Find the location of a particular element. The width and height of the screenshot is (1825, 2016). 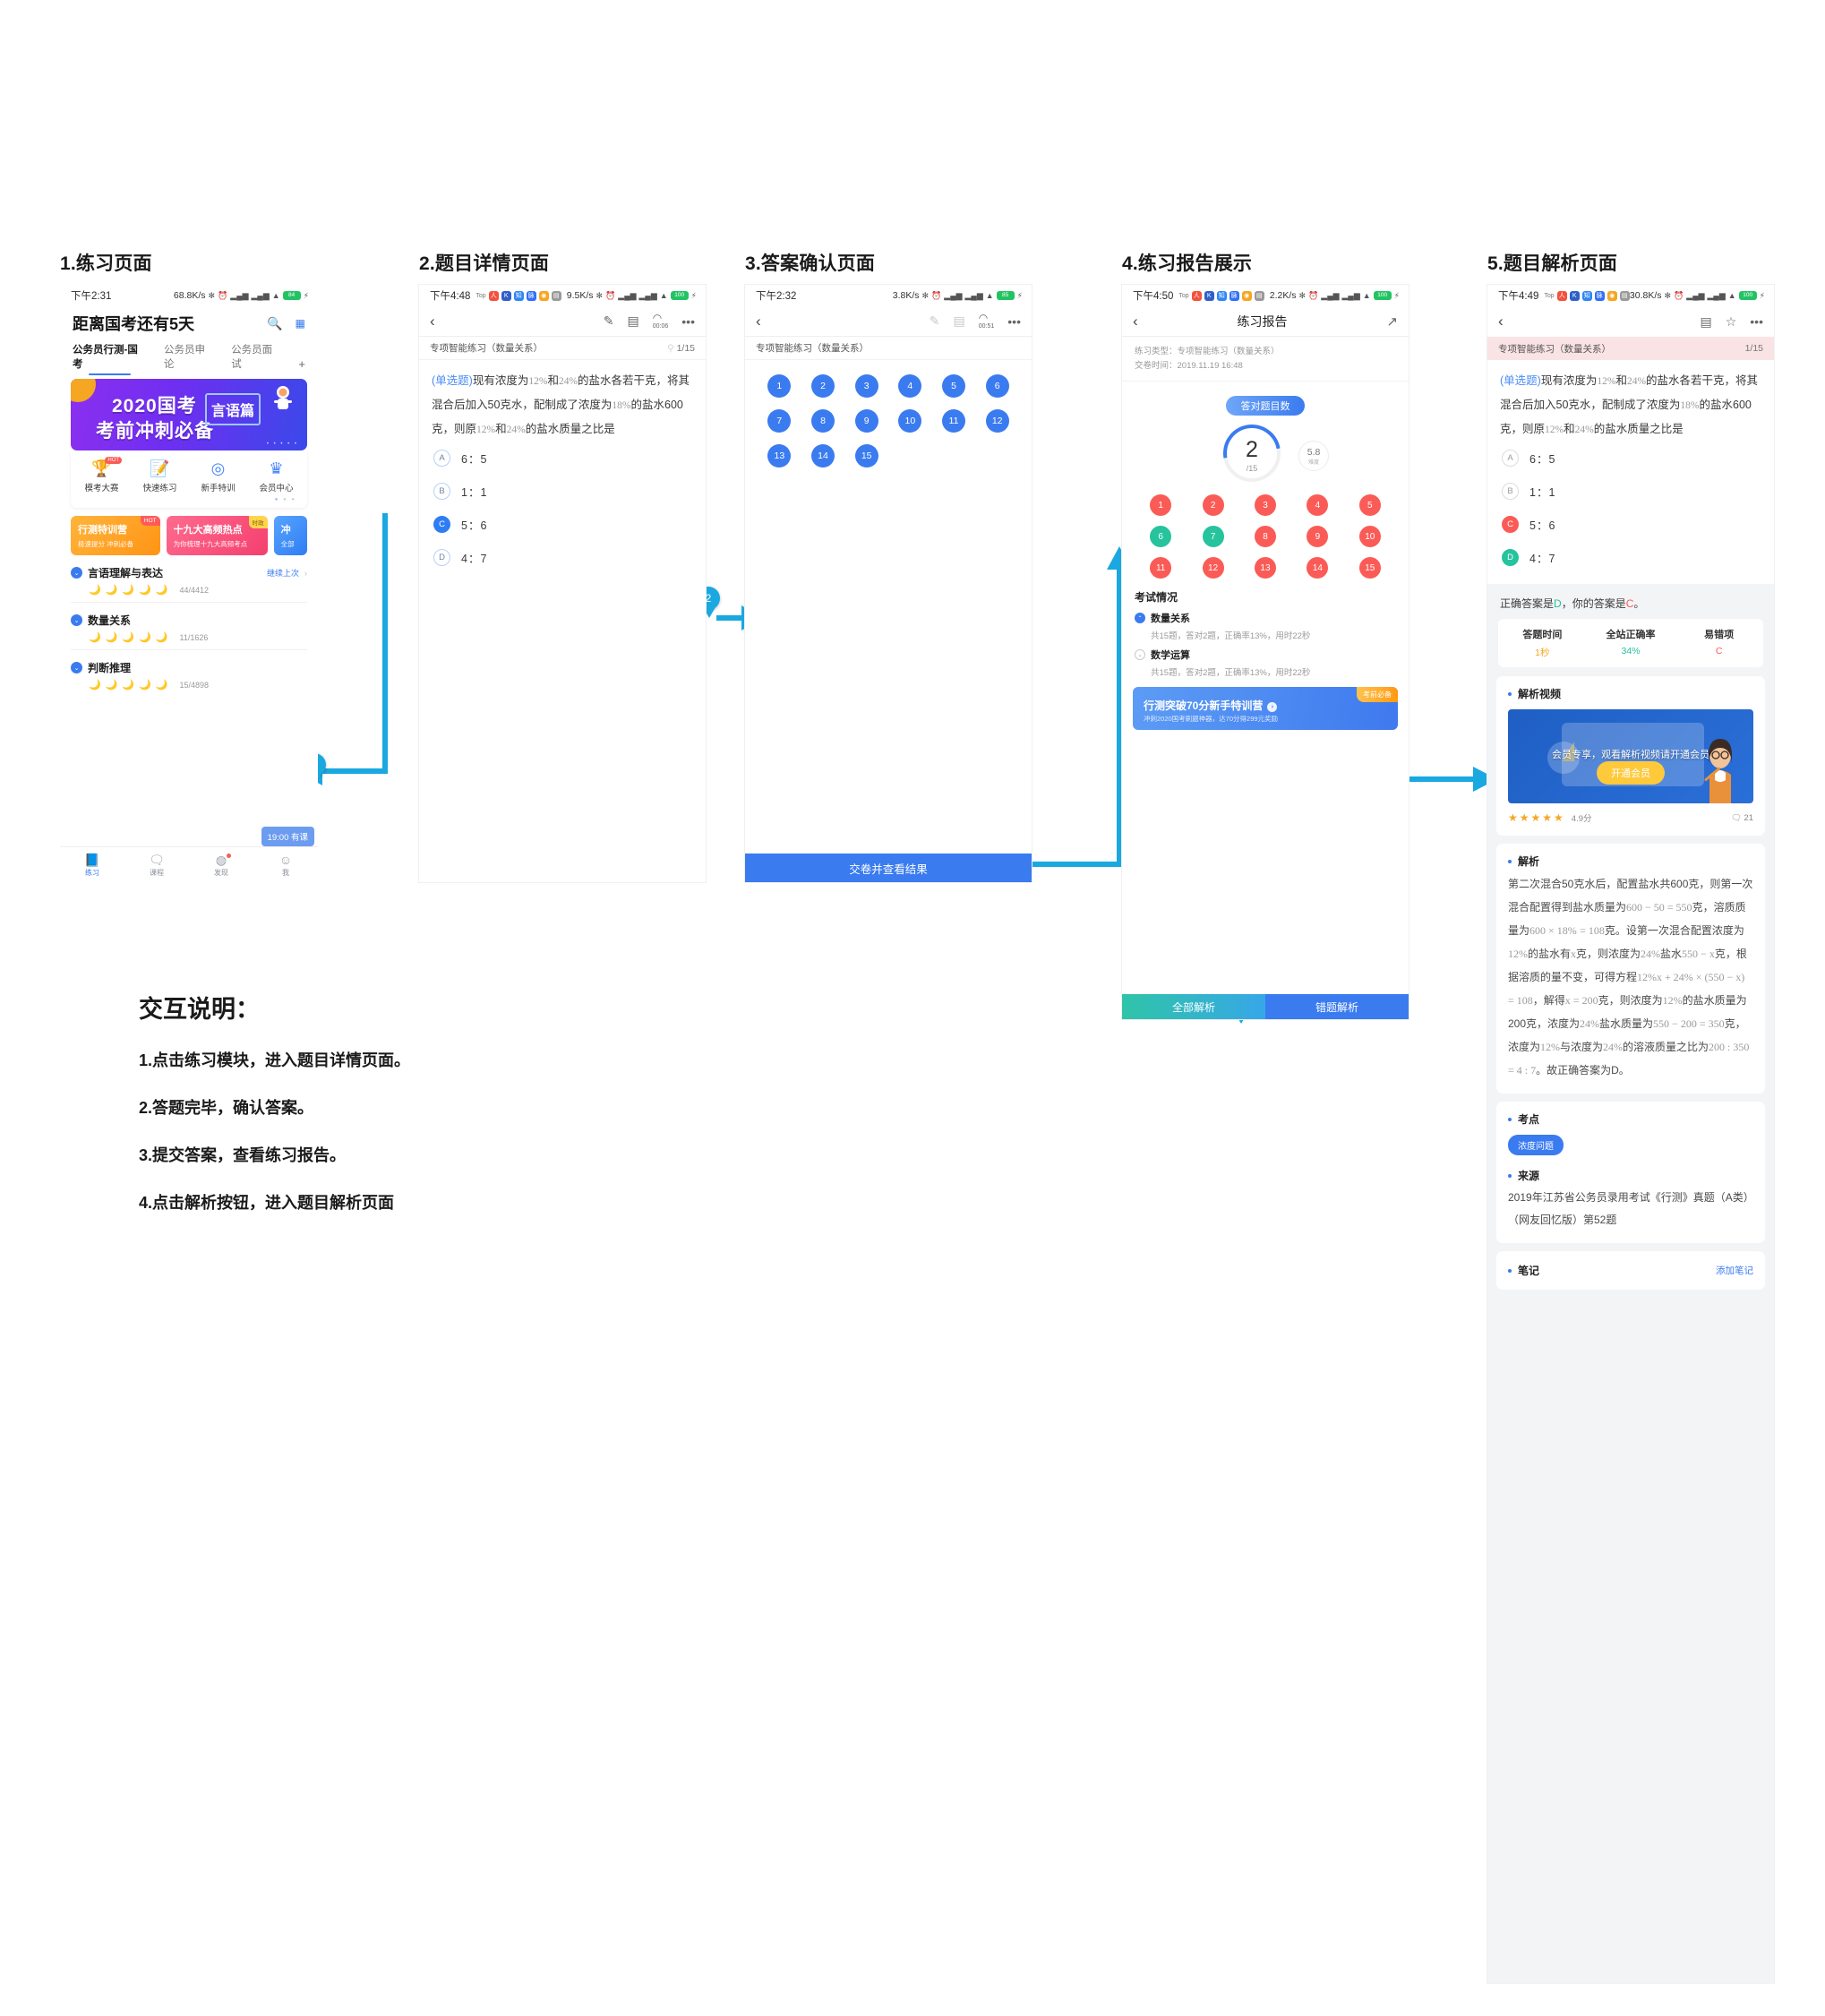

quick-entry-beginner: ◎ 新手特训 is located at coordinates (218, 476).